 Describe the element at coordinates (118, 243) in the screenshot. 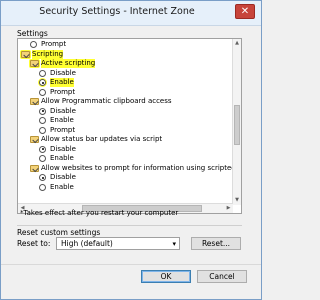

I see `reset-level-select: High (default) ▾` at that location.